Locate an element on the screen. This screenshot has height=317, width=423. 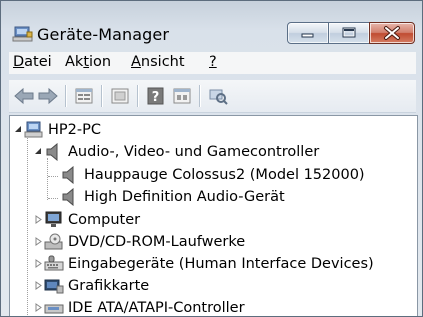
back-button is located at coordinates (24, 96).